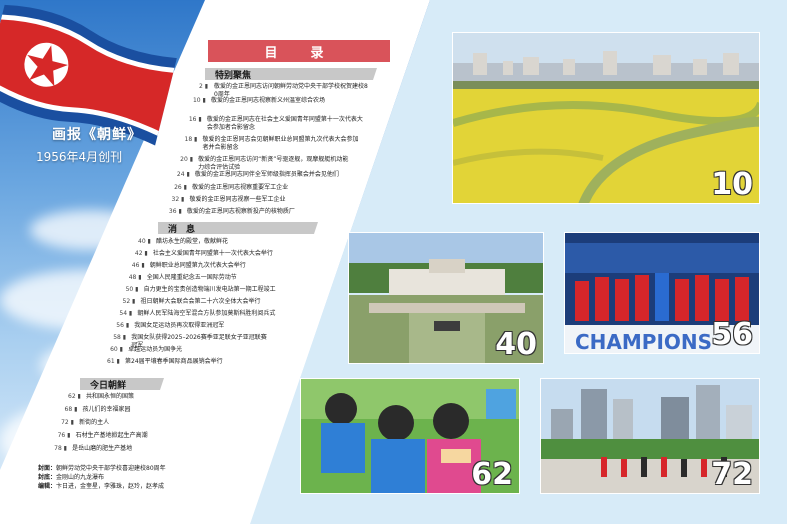 Image resolution: width=787 pixels, height=524 pixels. I want to click on photo-page-number: 10, so click(732, 184).